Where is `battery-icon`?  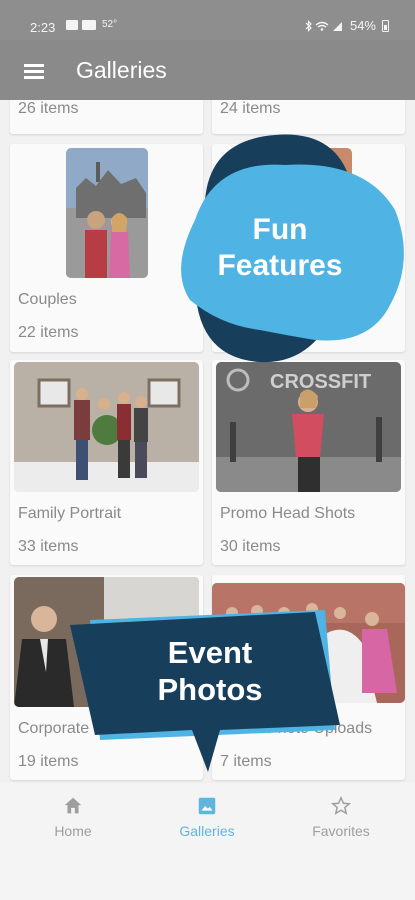 battery-icon is located at coordinates (385, 25).